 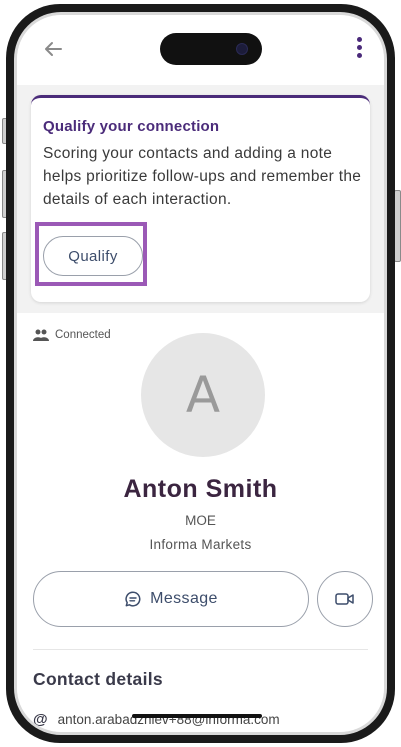 What do you see at coordinates (200, 544) in the screenshot?
I see `contact-company: Informa Markets` at bounding box center [200, 544].